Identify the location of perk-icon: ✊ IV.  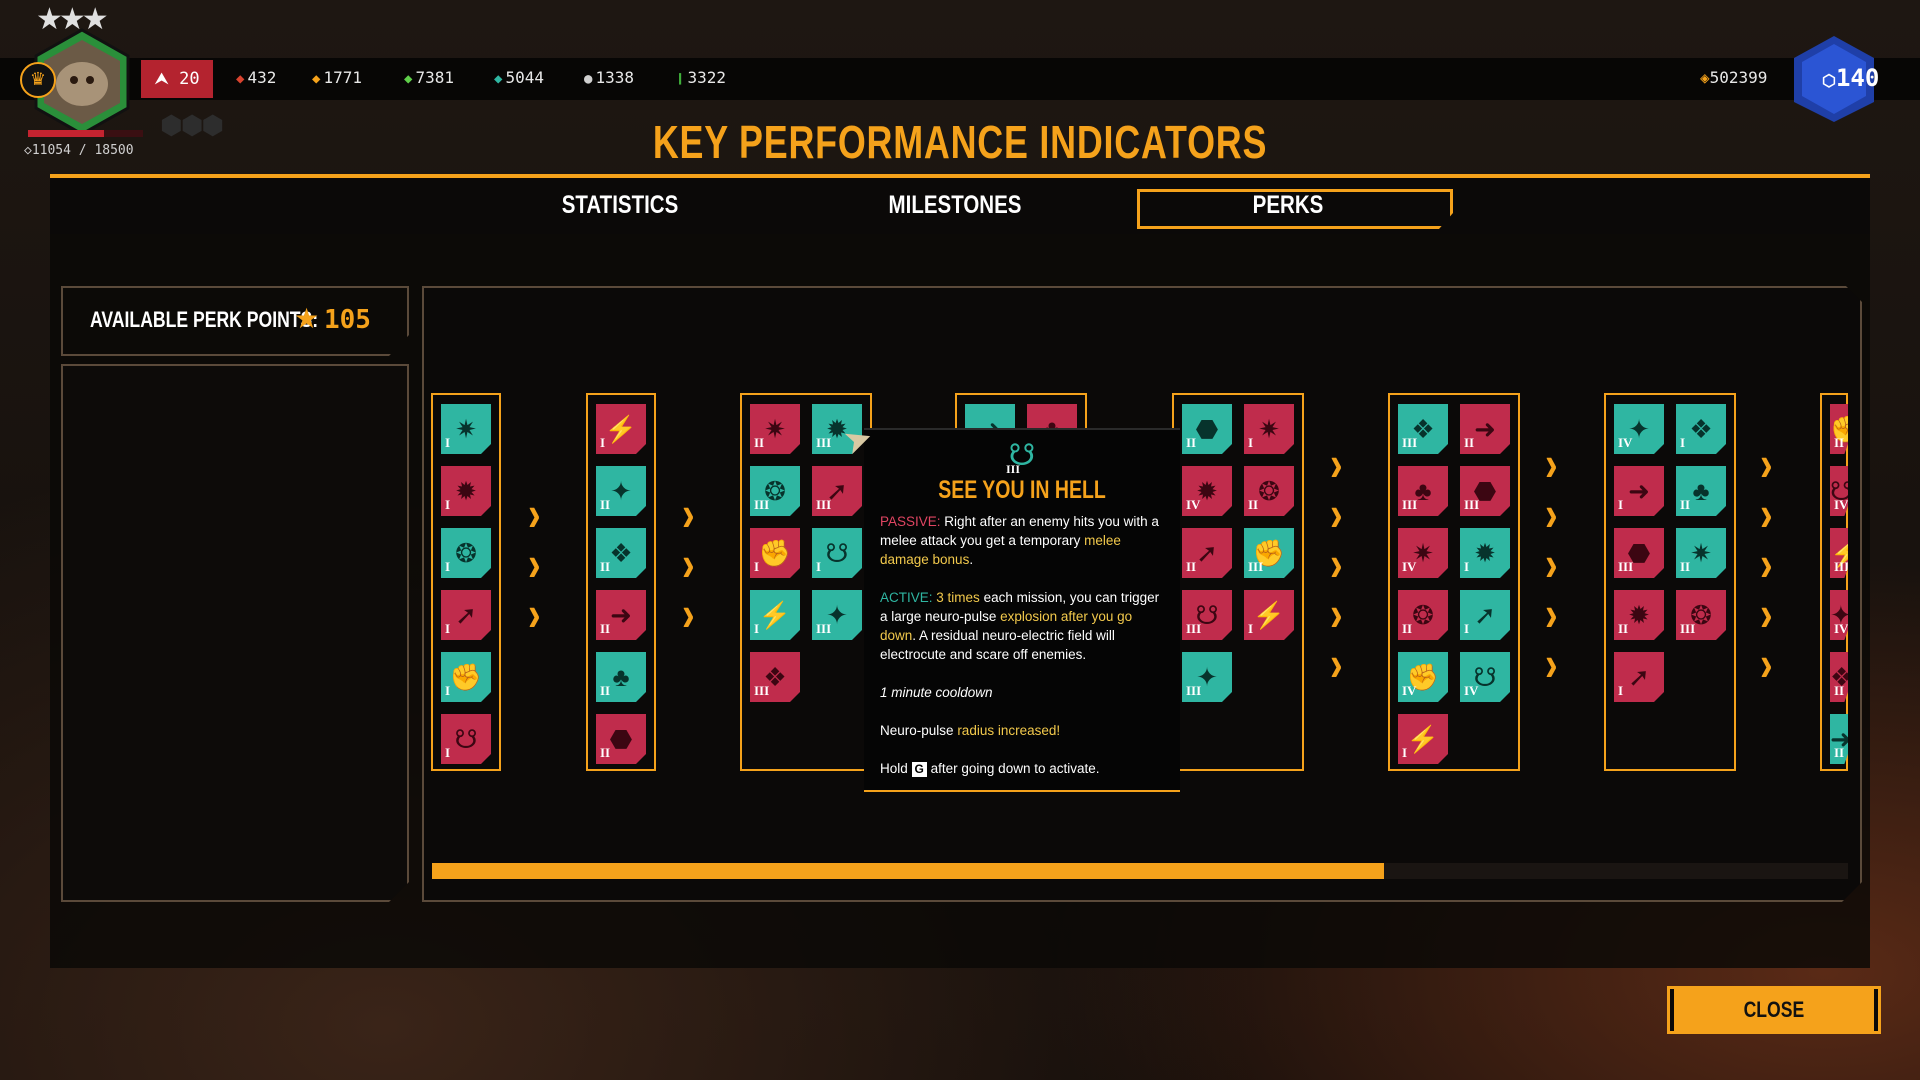
(1423, 677).